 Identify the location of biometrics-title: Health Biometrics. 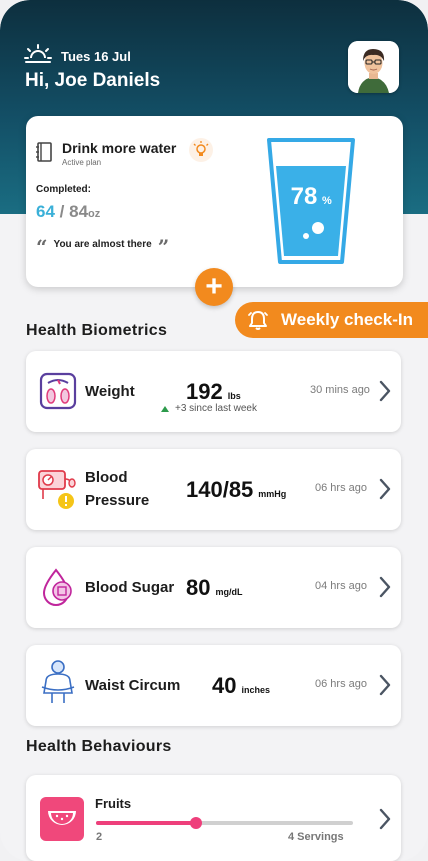
(97, 330).